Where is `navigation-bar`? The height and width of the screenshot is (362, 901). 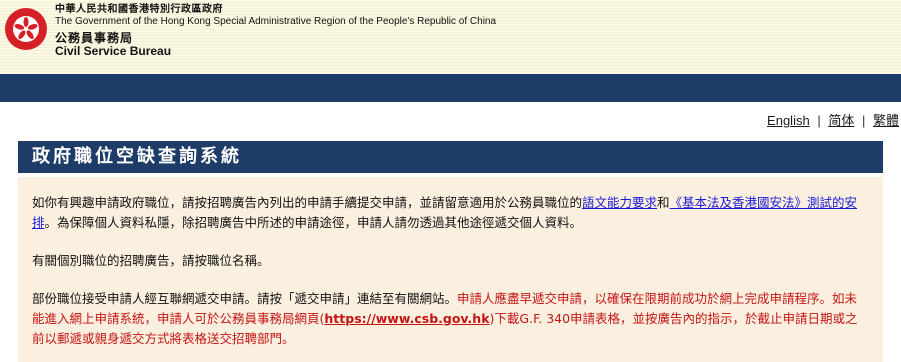 navigation-bar is located at coordinates (450, 88).